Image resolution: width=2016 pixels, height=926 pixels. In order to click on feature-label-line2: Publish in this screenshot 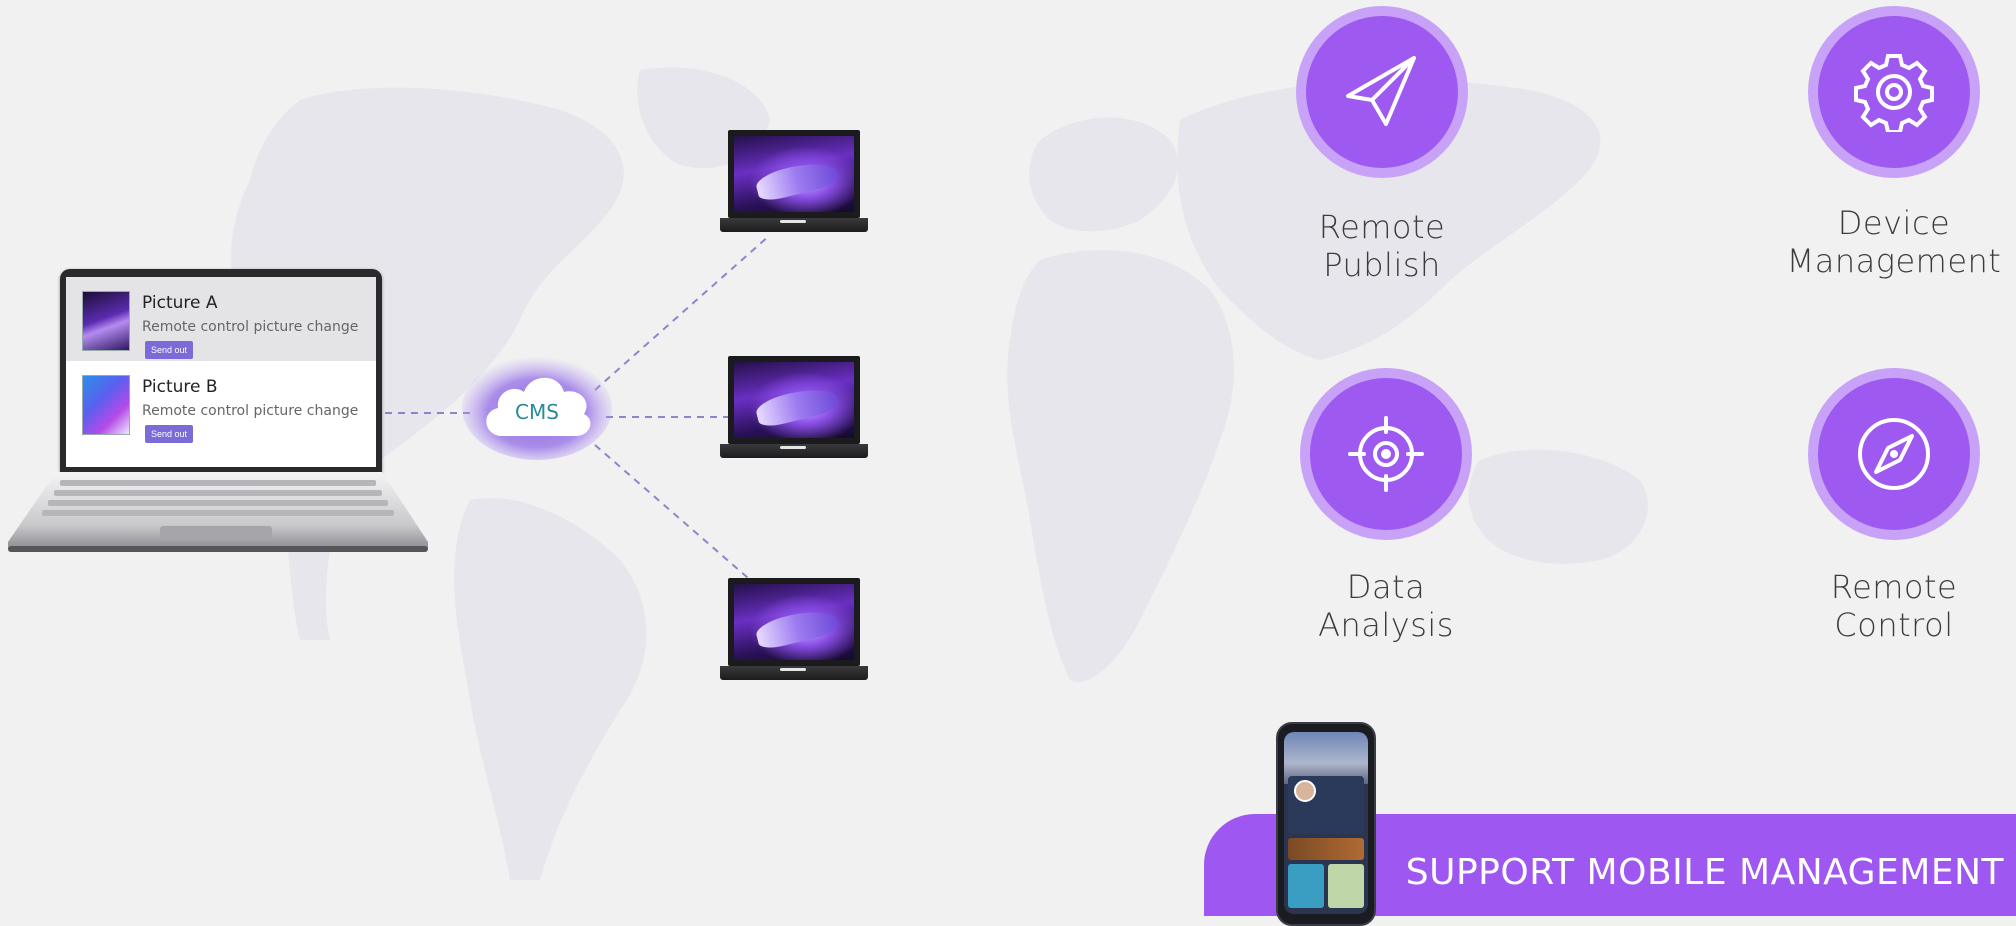, I will do `click(1382, 265)`.